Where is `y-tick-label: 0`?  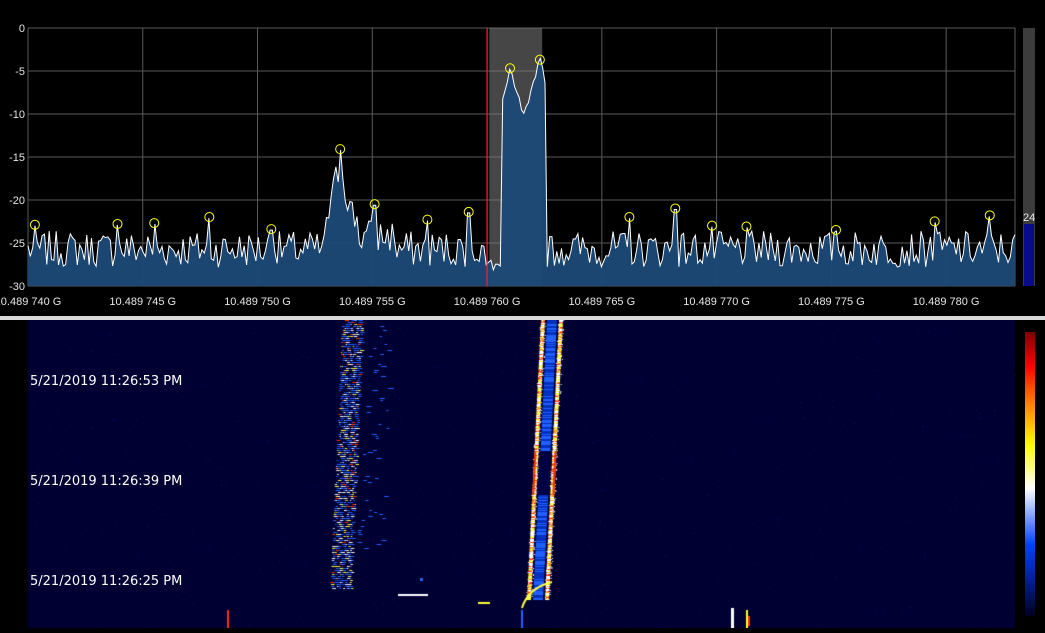
y-tick-label: 0 is located at coordinates (22, 29).